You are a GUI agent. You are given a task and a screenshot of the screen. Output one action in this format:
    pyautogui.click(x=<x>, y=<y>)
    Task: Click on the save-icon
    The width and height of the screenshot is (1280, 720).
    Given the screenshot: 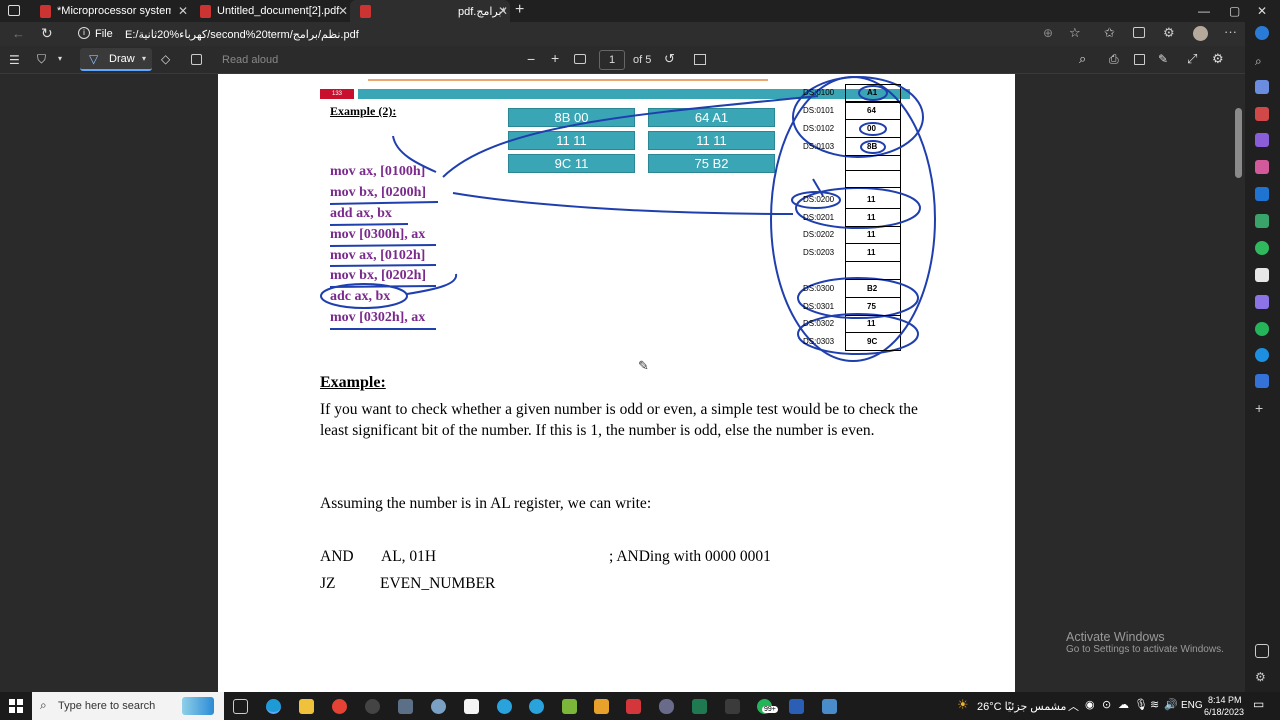 What is the action you would take?
    pyautogui.click(x=1139, y=59)
    